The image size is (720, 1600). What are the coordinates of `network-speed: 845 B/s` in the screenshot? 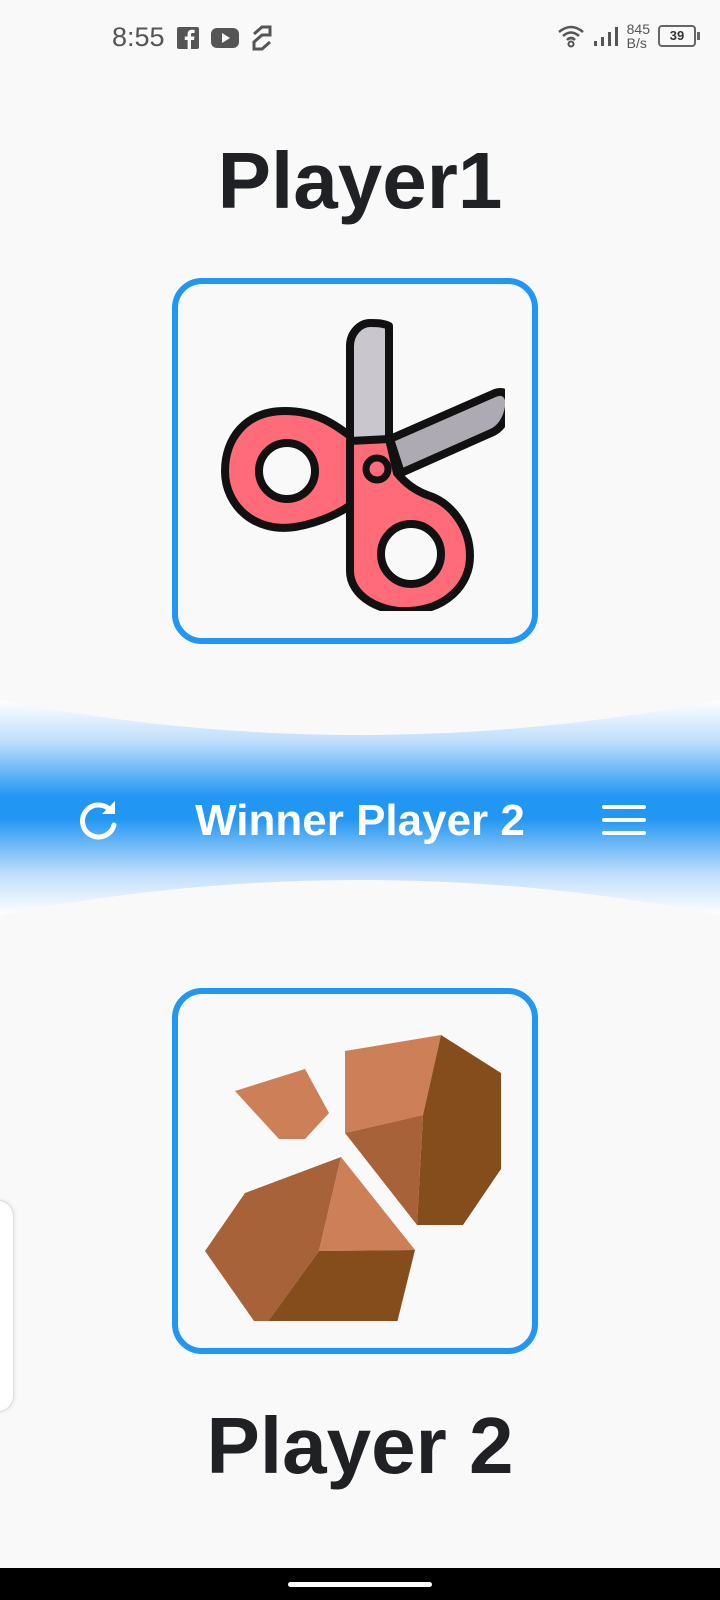 It's located at (638, 36).